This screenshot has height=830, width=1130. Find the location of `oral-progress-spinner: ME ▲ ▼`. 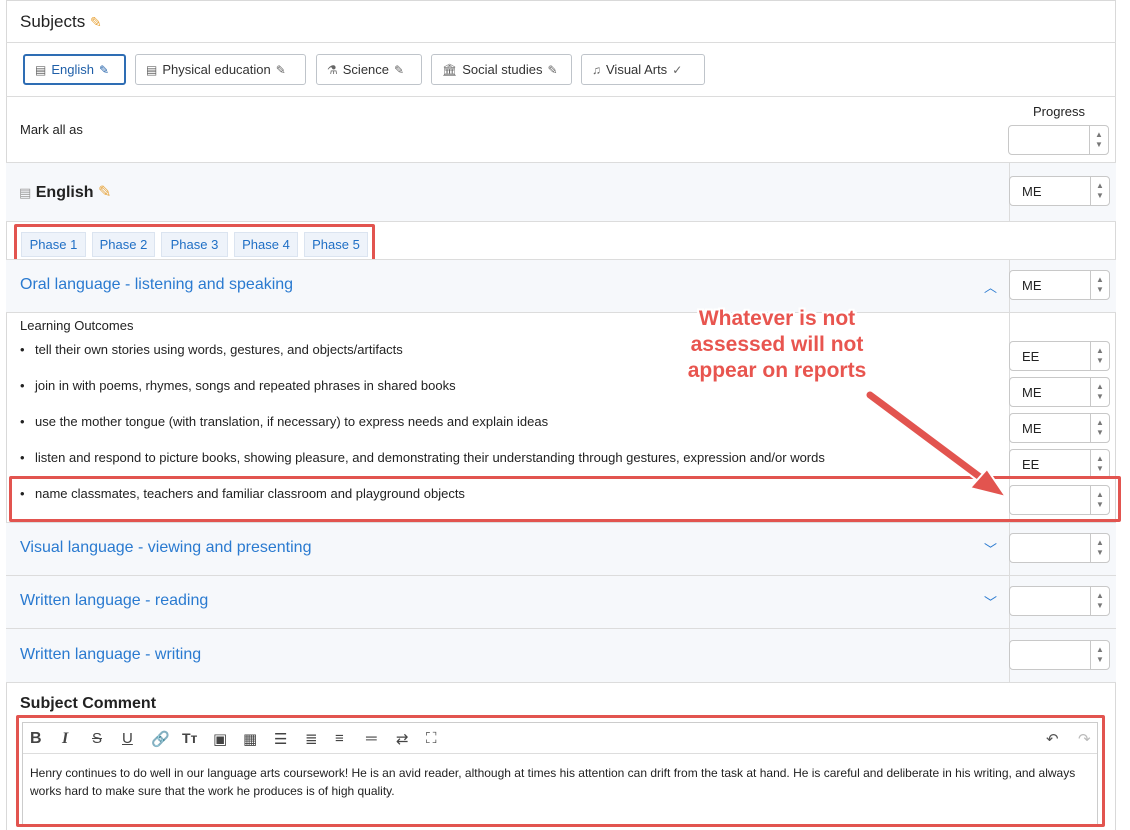

oral-progress-spinner: ME ▲ ▼ is located at coordinates (1059, 285).